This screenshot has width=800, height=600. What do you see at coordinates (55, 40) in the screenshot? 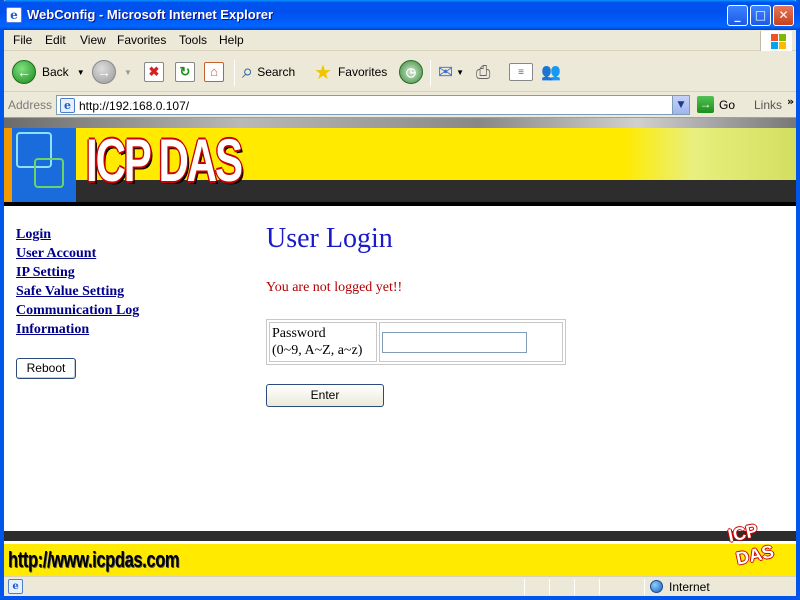
I see `menu-edit: Edit` at bounding box center [55, 40].